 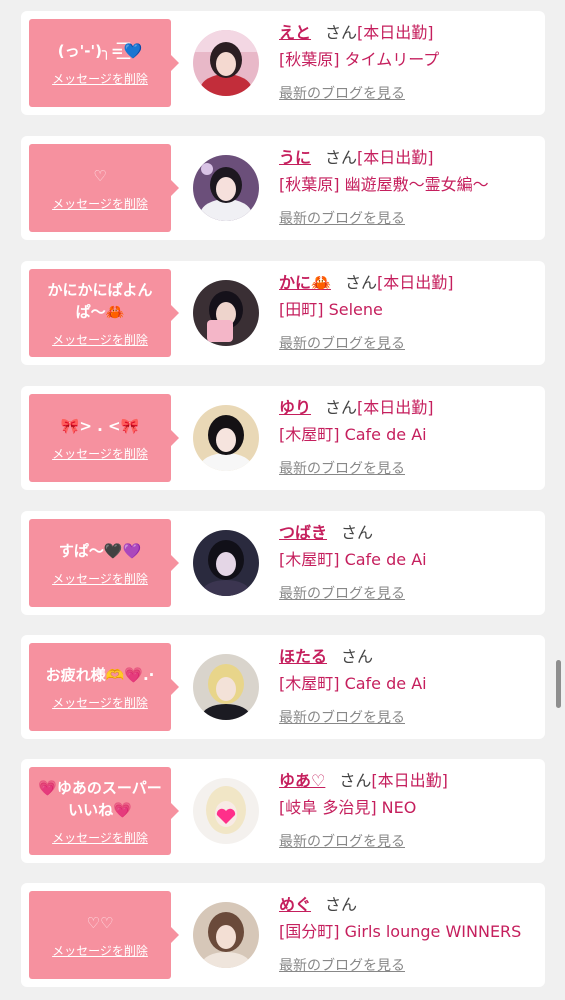 What do you see at coordinates (400, 931) in the screenshot?
I see `shop-name: [国分町] Girls lounge WINNERS` at bounding box center [400, 931].